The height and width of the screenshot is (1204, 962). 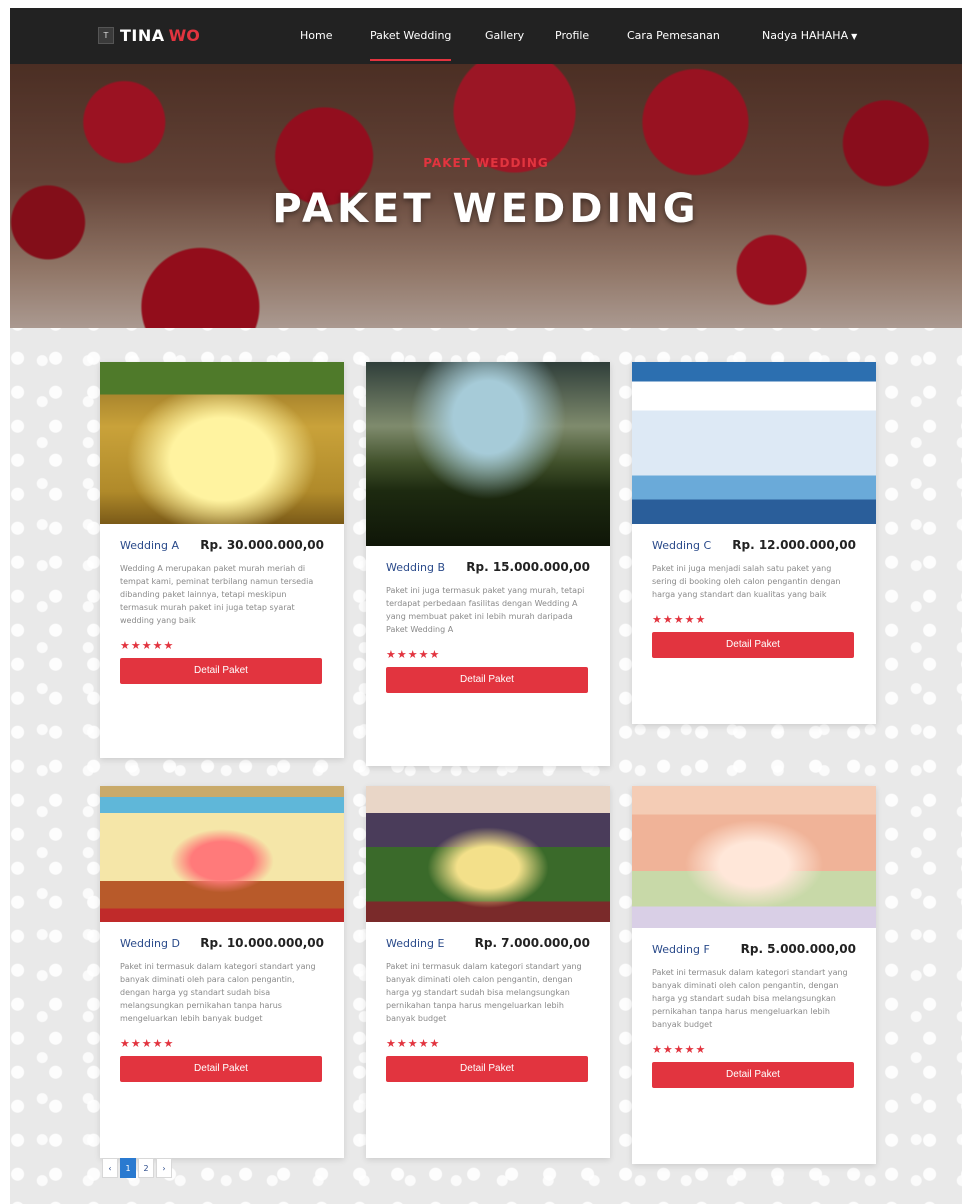 What do you see at coordinates (411, 45) in the screenshot?
I see `nav-paket-wedding: Paket Wedding` at bounding box center [411, 45].